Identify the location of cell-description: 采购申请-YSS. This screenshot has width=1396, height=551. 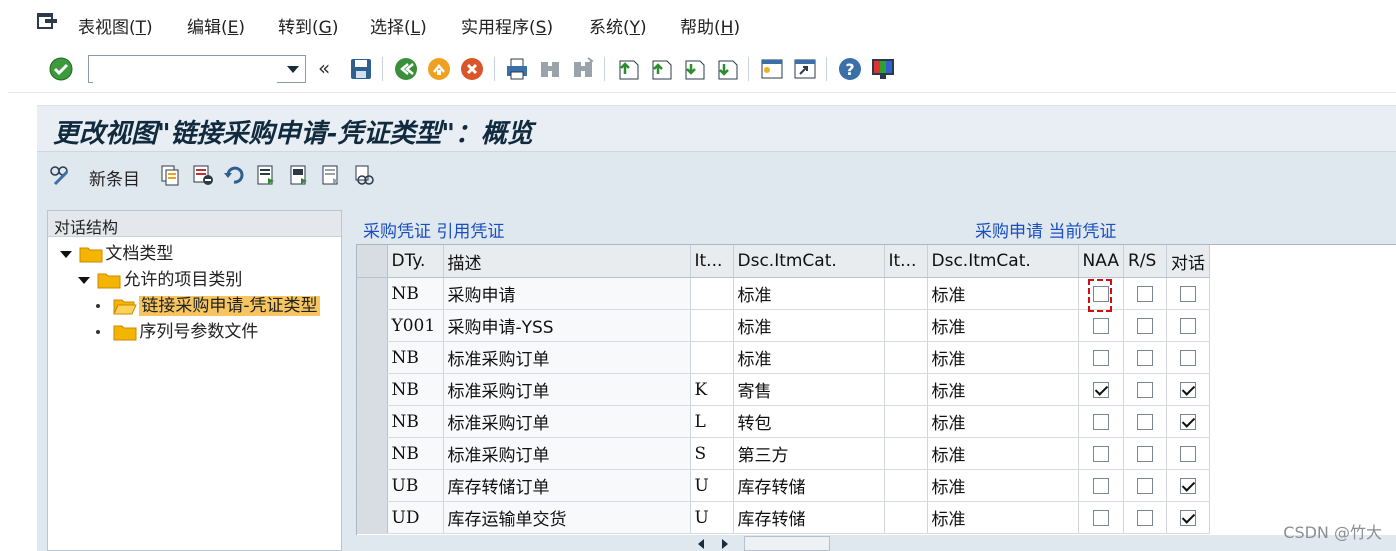
(567, 325).